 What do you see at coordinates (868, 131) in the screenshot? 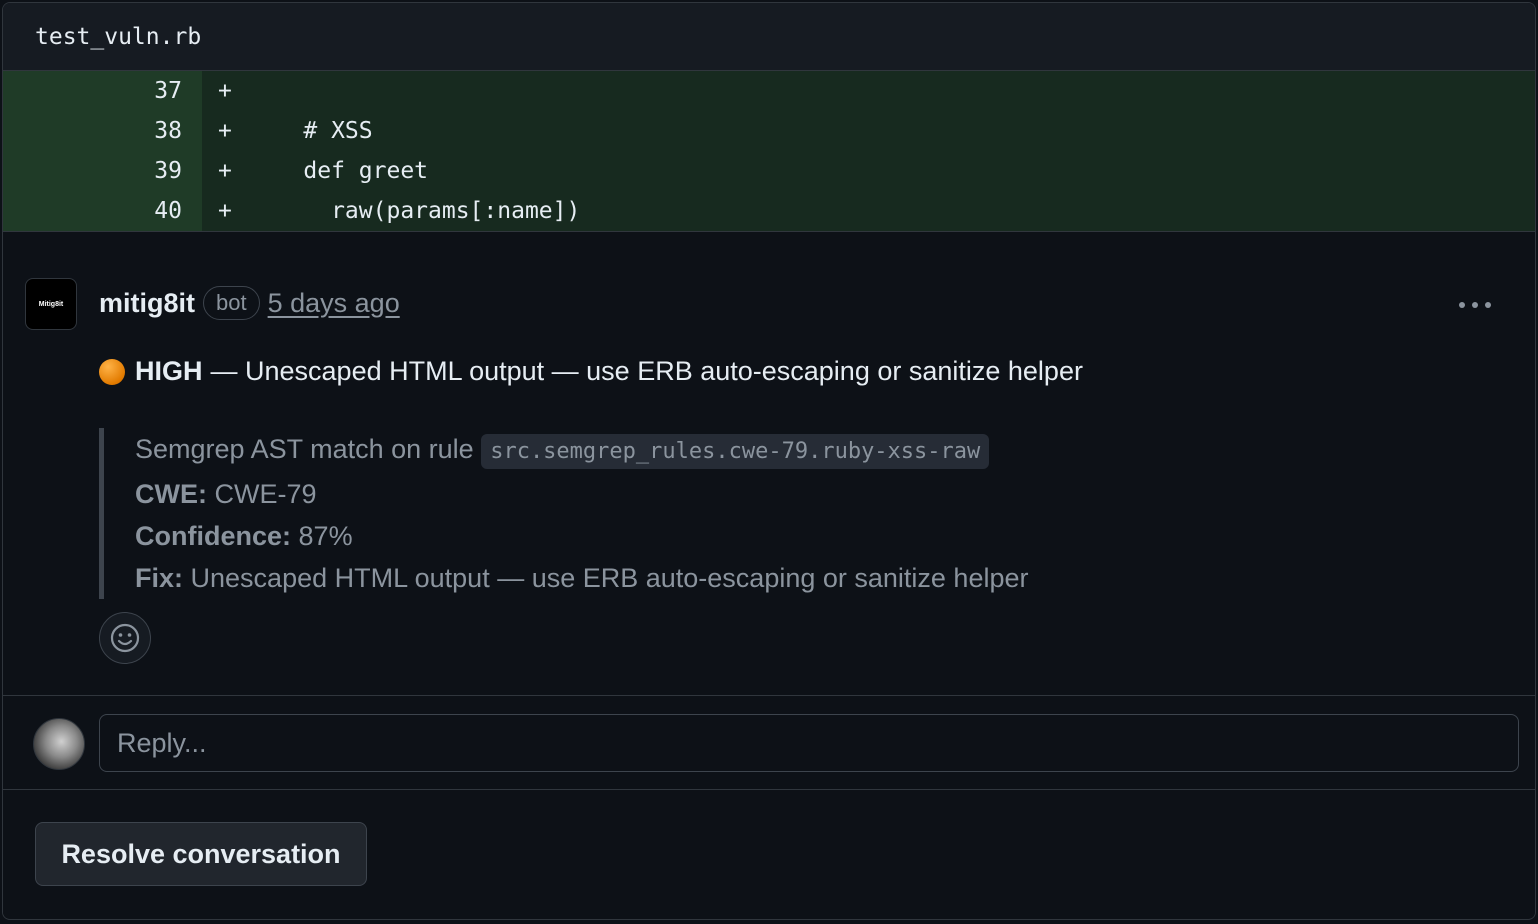
I see `code-line: + # XSS` at bounding box center [868, 131].